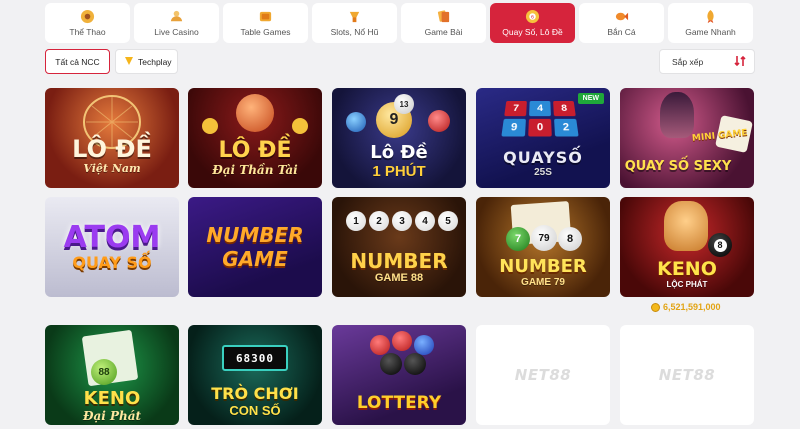 The image size is (800, 429). I want to click on tab-label: Quay Số, Lô Đề, so click(532, 32).